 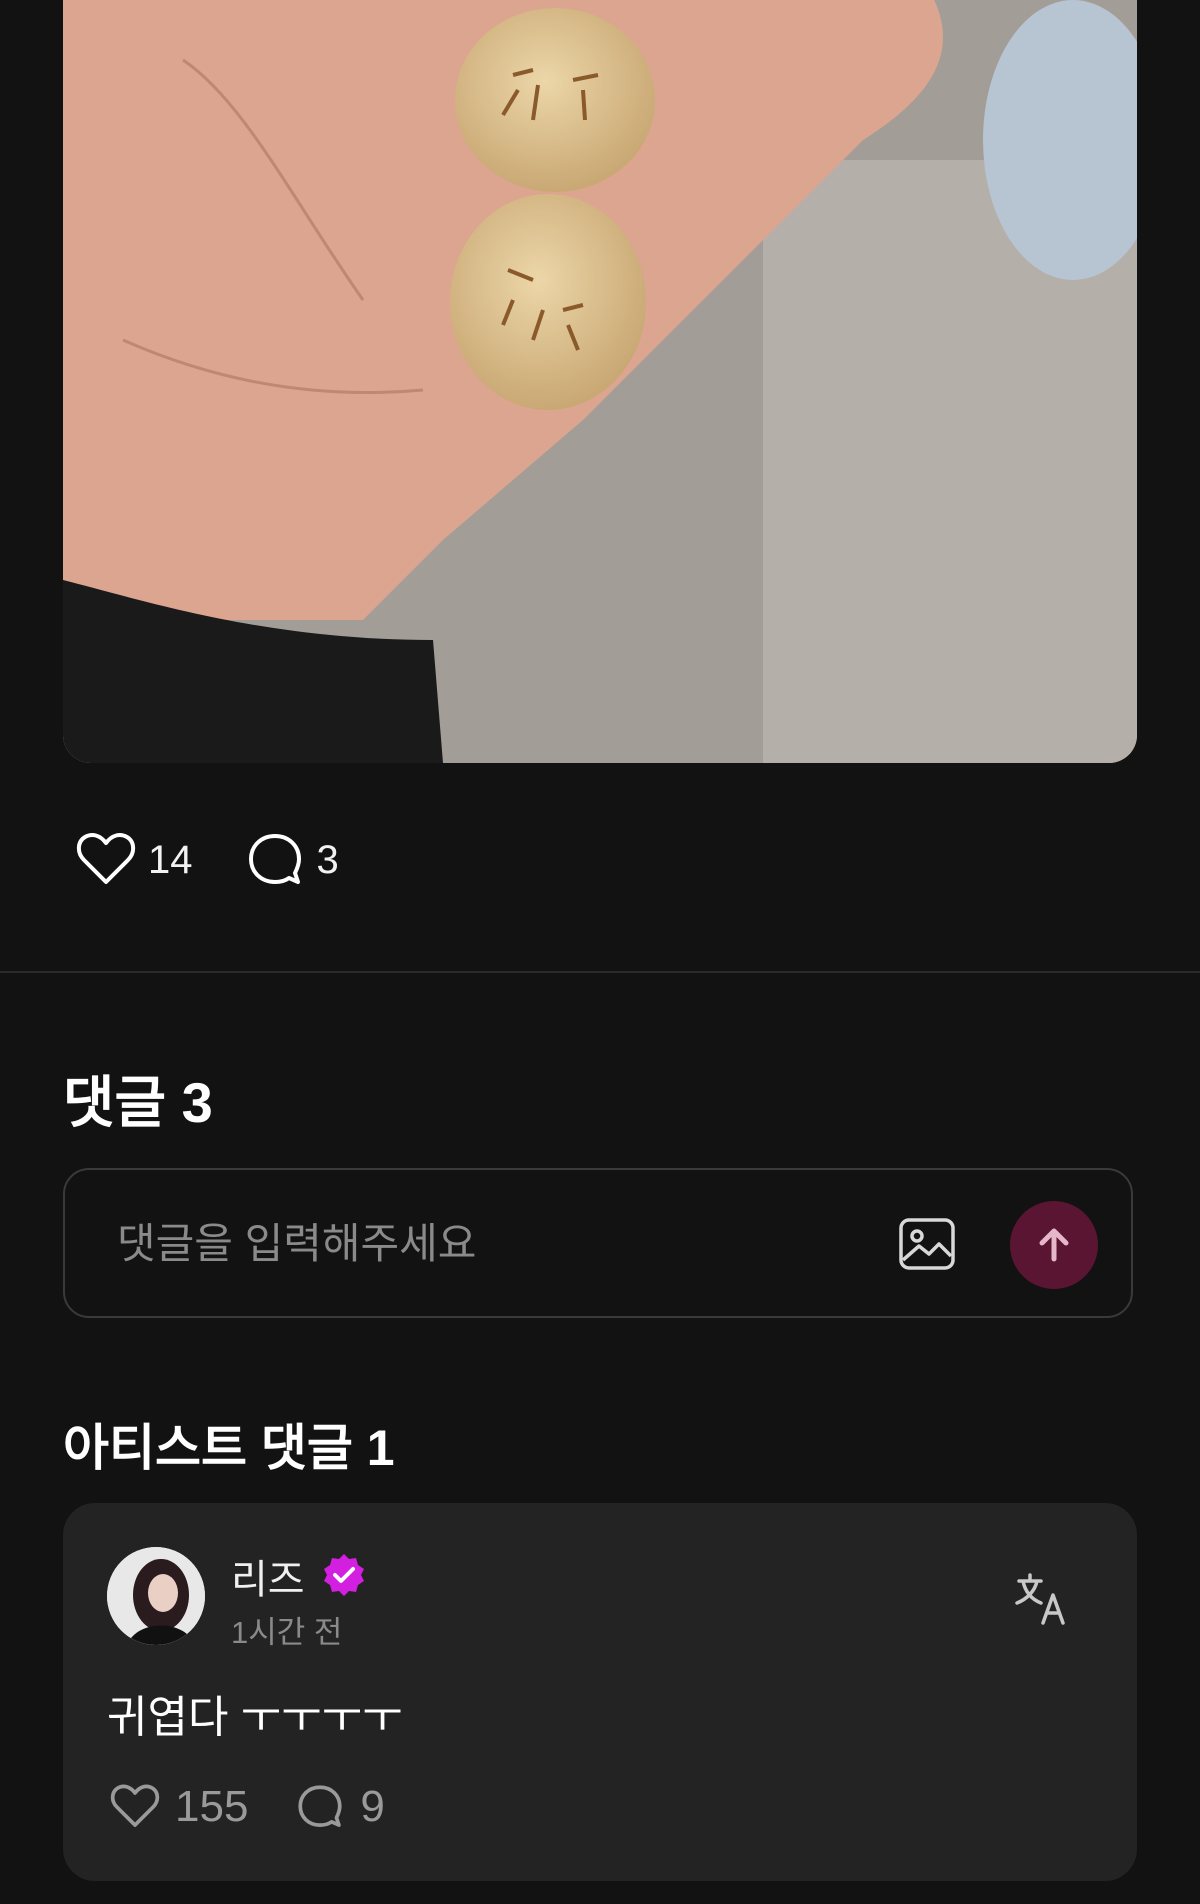 I want to click on artist-comments-heading: 아티스트 댓글 1, so click(x=229, y=1448).